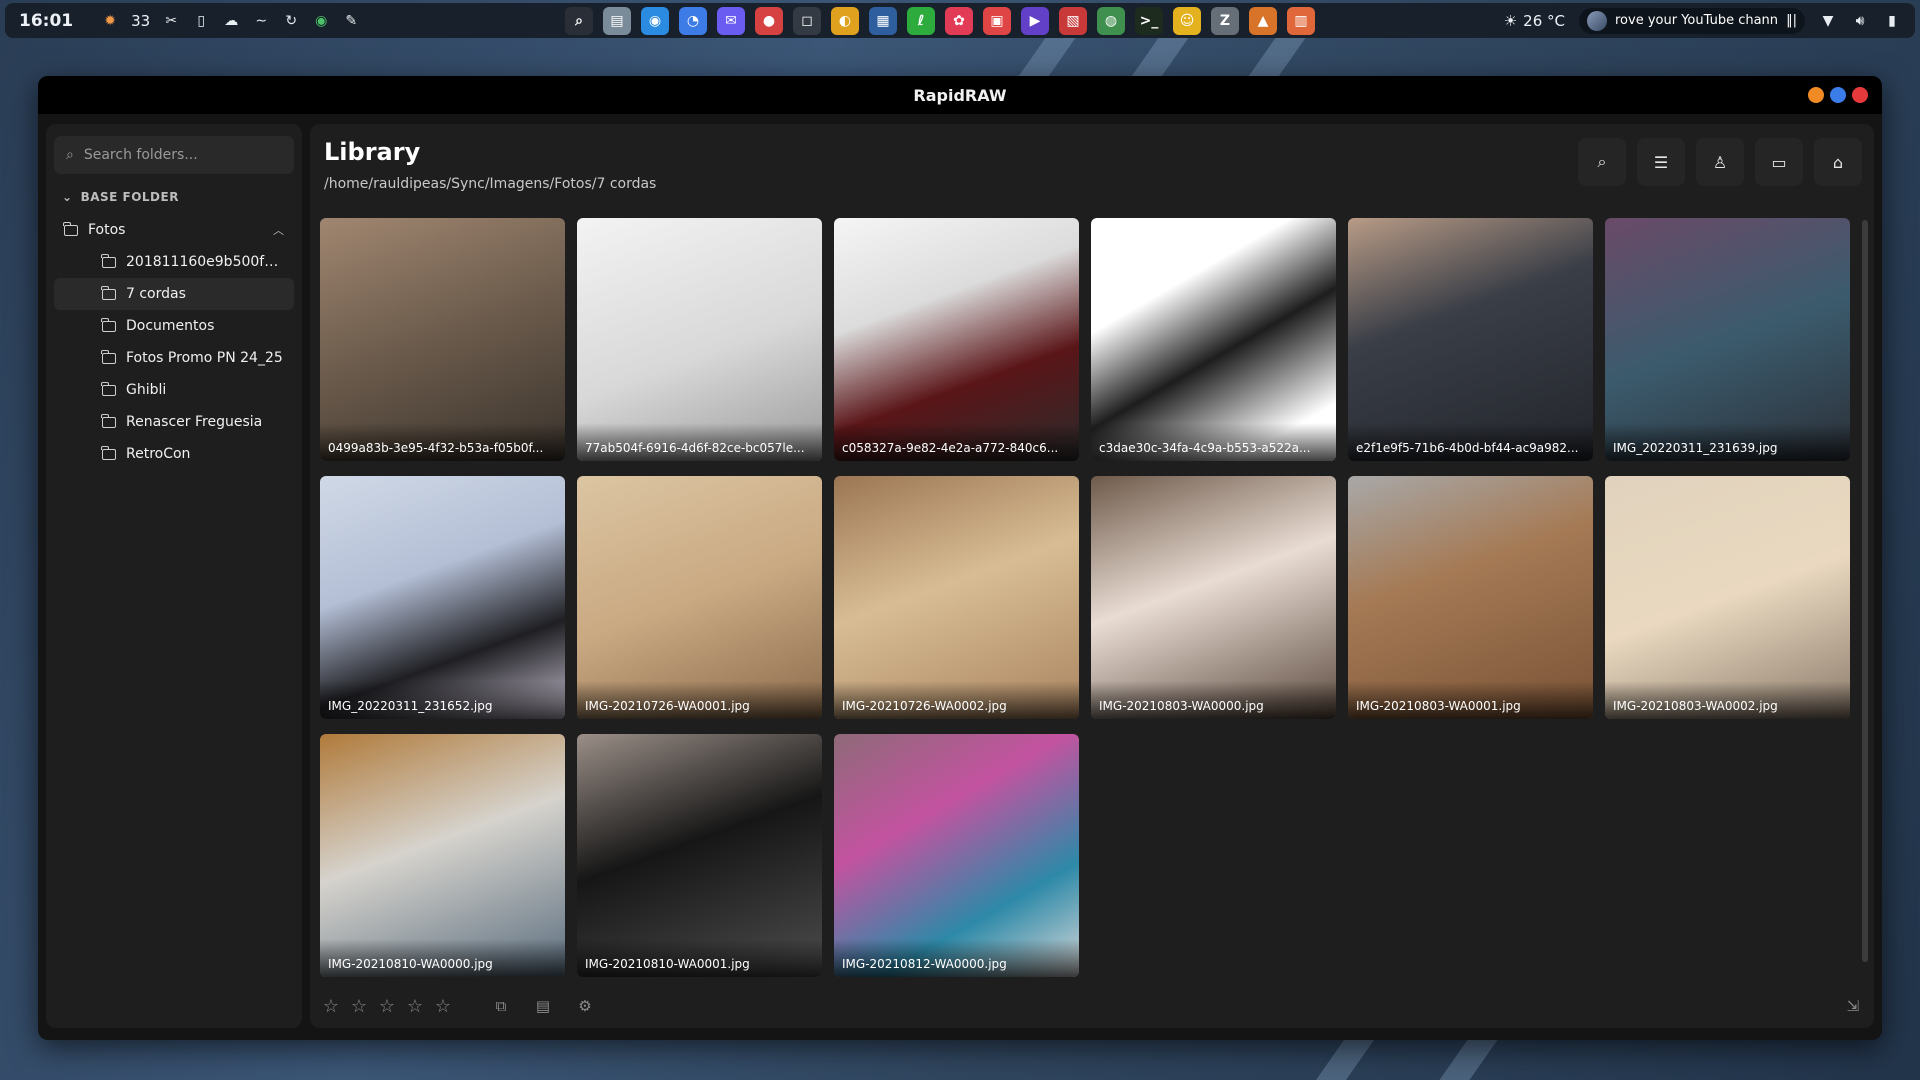  Describe the element at coordinates (1853, 1006) in the screenshot. I see `export-icon: ⇲` at that location.